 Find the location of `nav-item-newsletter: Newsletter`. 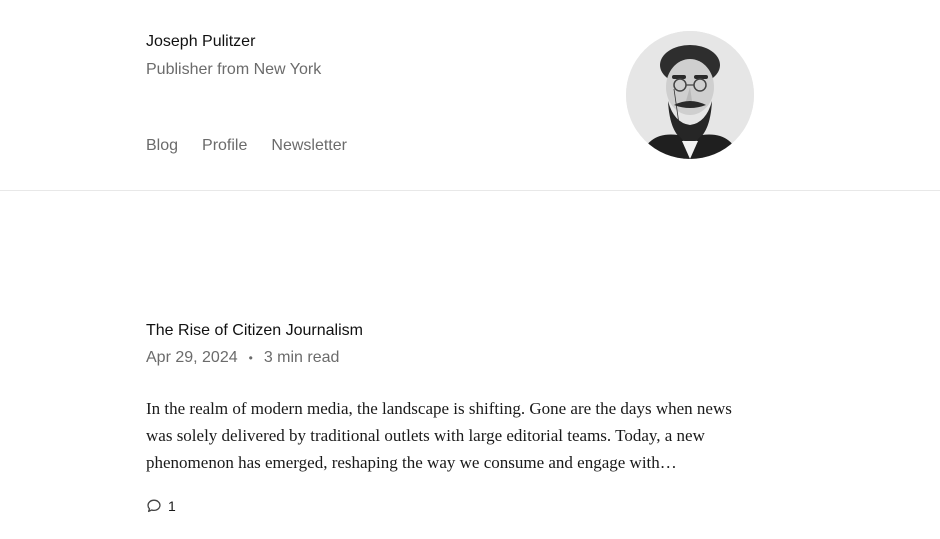

nav-item-newsletter: Newsletter is located at coordinates (309, 146).